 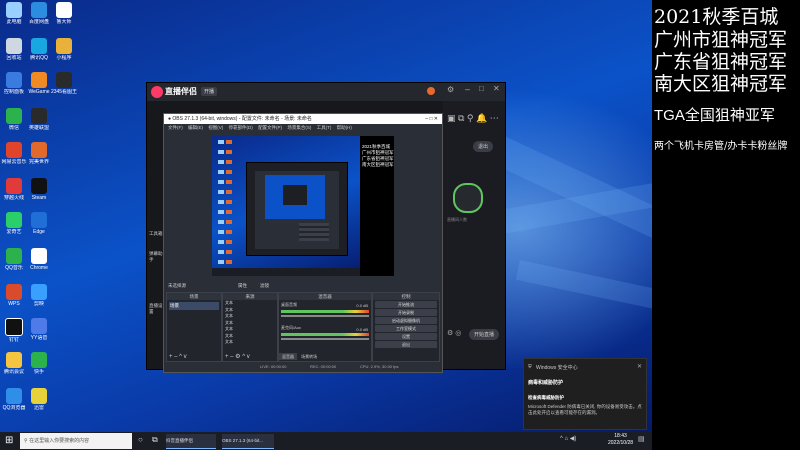 I want to click on tab-live: 开播, so click(x=209, y=91).